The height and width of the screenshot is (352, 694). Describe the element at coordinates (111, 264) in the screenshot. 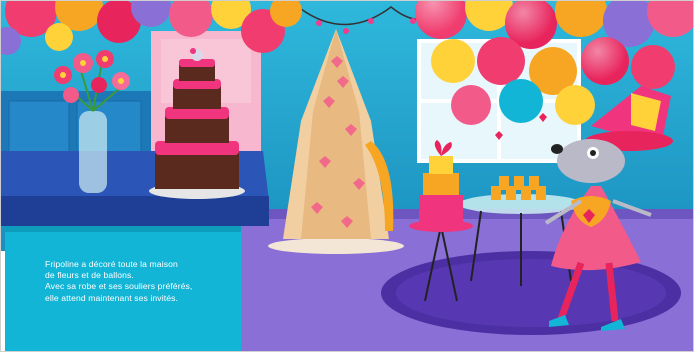

I see `caption-line: Fripoline a décoré toute la maison` at that location.